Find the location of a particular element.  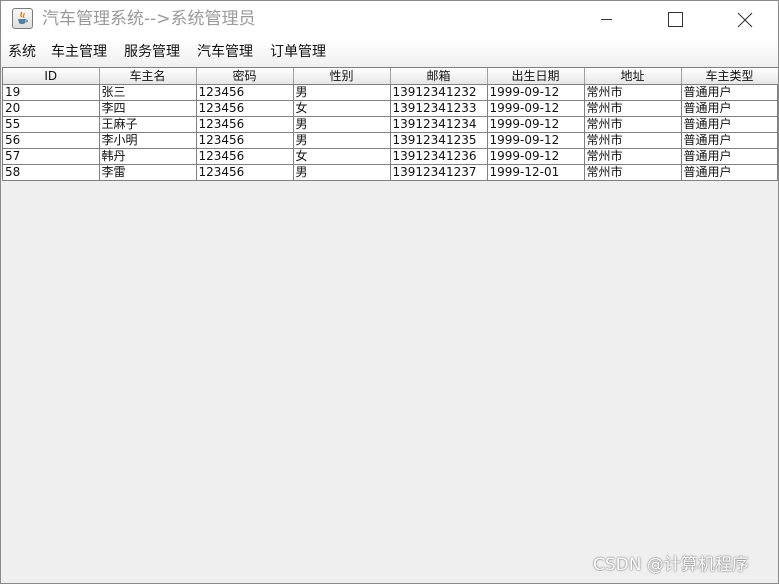

cell-id: 56 is located at coordinates (51, 140).